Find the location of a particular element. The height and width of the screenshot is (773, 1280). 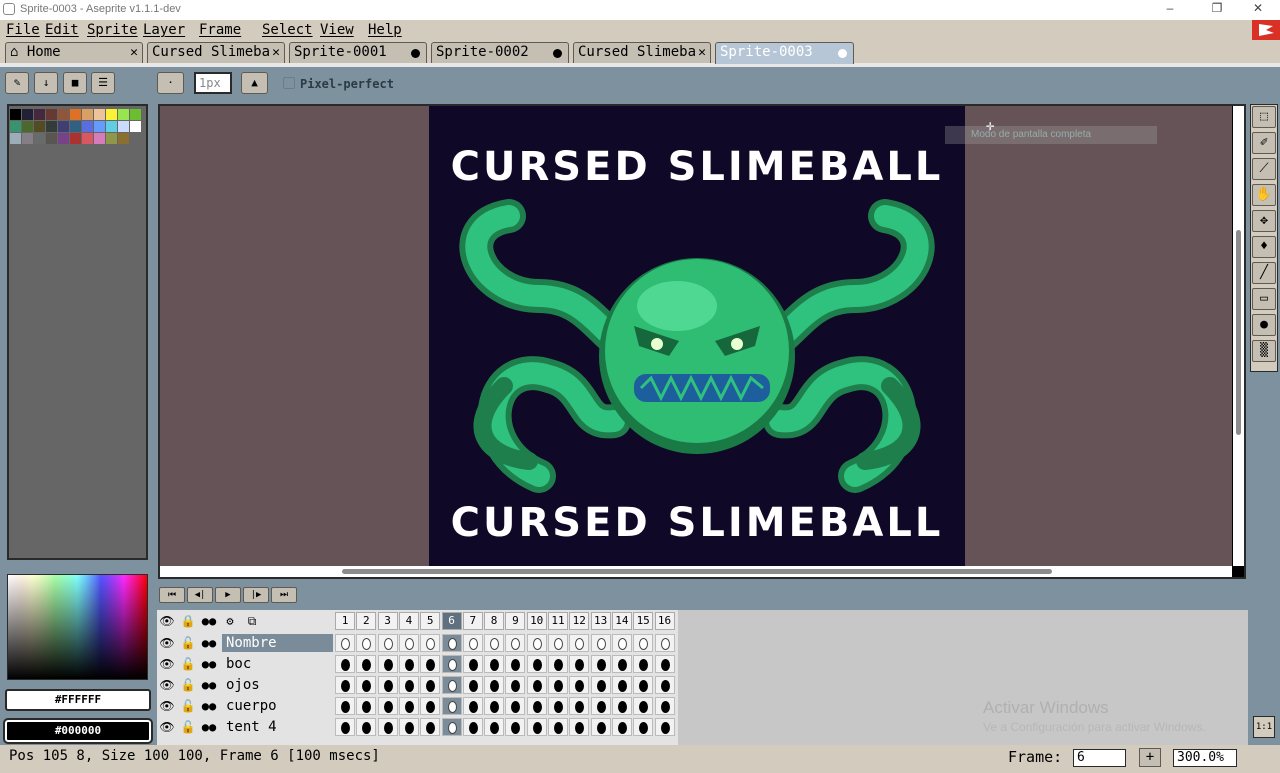

tab-close-icon: ✕ is located at coordinates (702, 52).